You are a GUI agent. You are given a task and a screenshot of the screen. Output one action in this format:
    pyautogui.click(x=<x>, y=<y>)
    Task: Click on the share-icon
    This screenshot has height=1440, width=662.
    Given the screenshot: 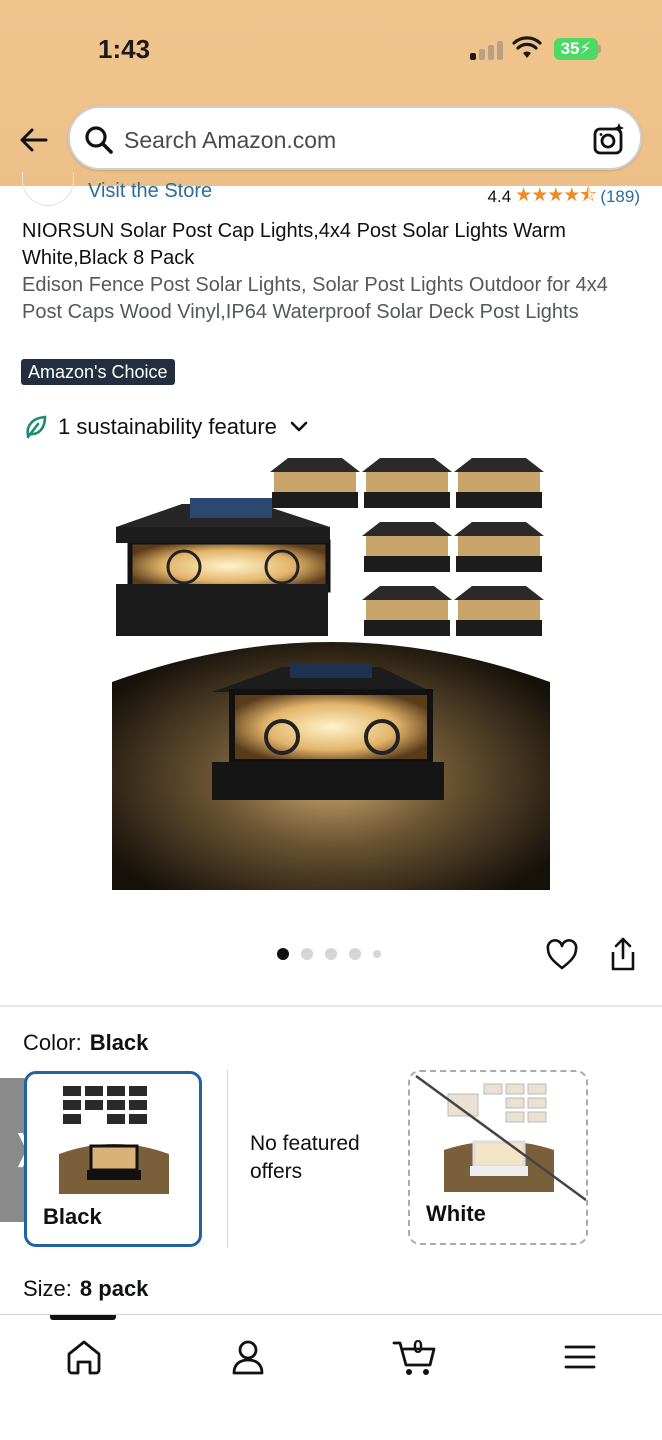 What is the action you would take?
    pyautogui.click(x=623, y=954)
    